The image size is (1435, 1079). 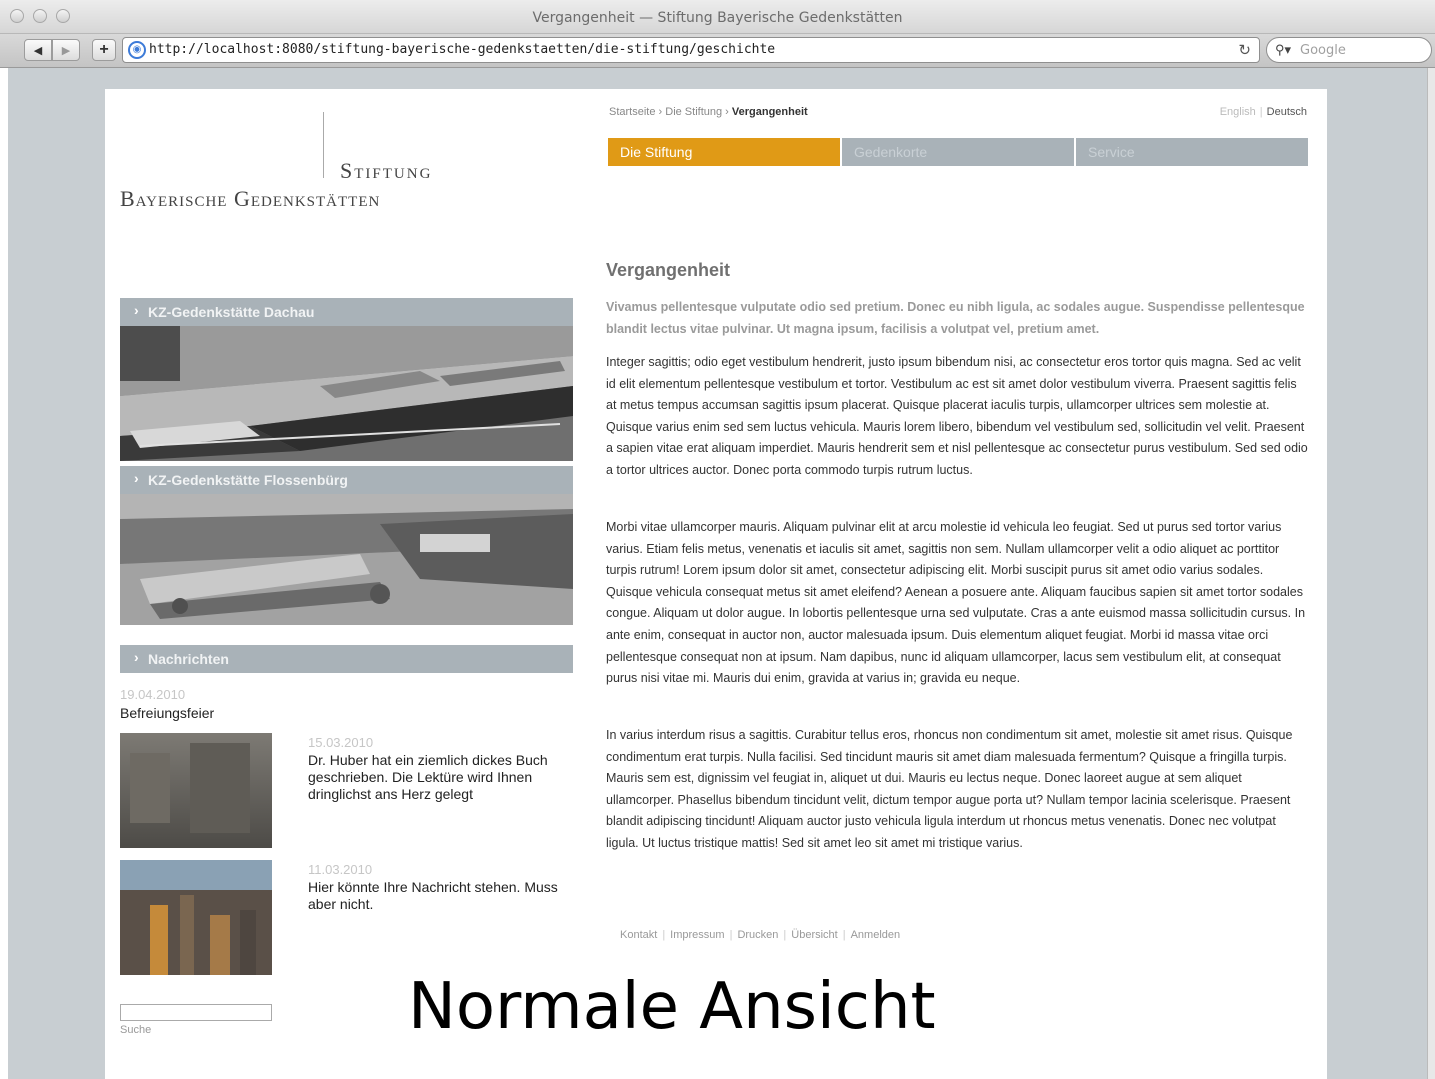 What do you see at coordinates (638, 935) in the screenshot?
I see `footer-link-kontakt: Kontakt` at bounding box center [638, 935].